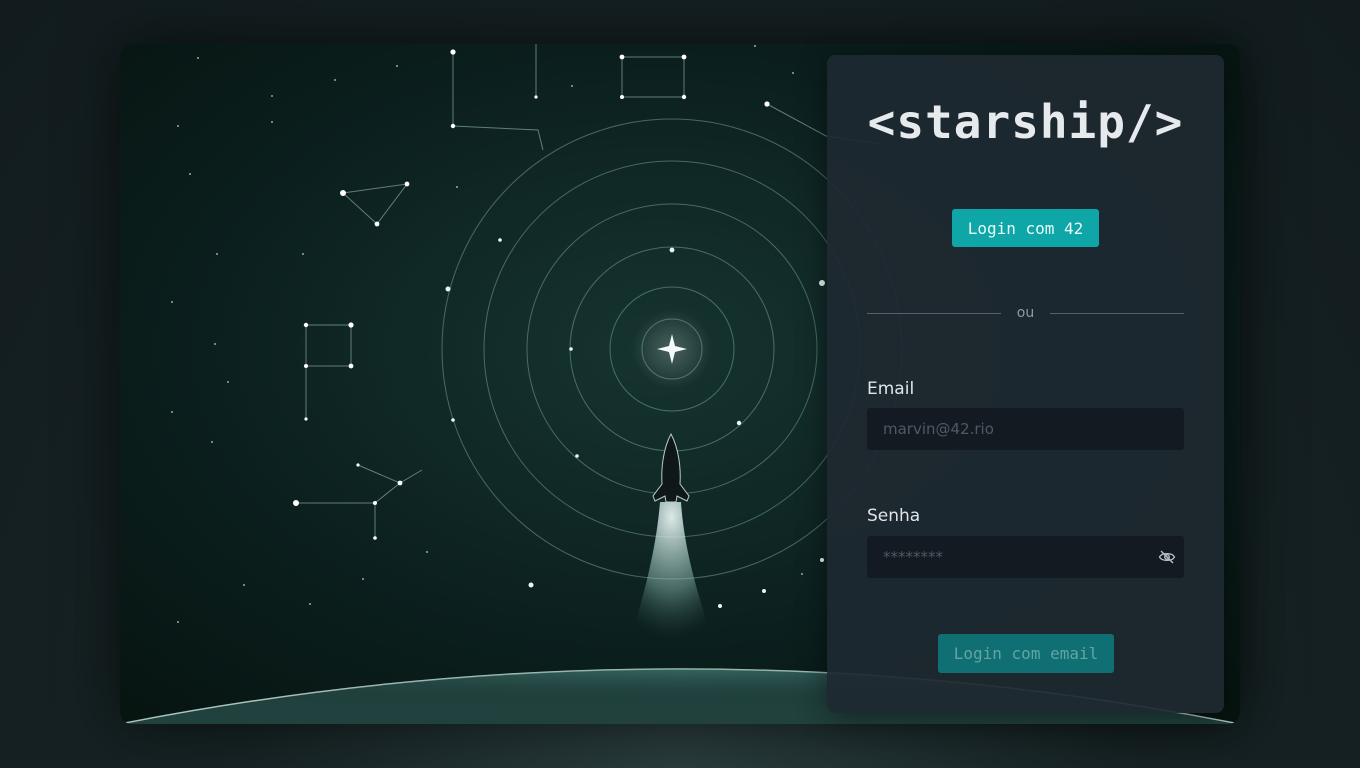 Image resolution: width=1360 pixels, height=768 pixels. I want to click on login-42-button: Login com 42, so click(1025, 228).